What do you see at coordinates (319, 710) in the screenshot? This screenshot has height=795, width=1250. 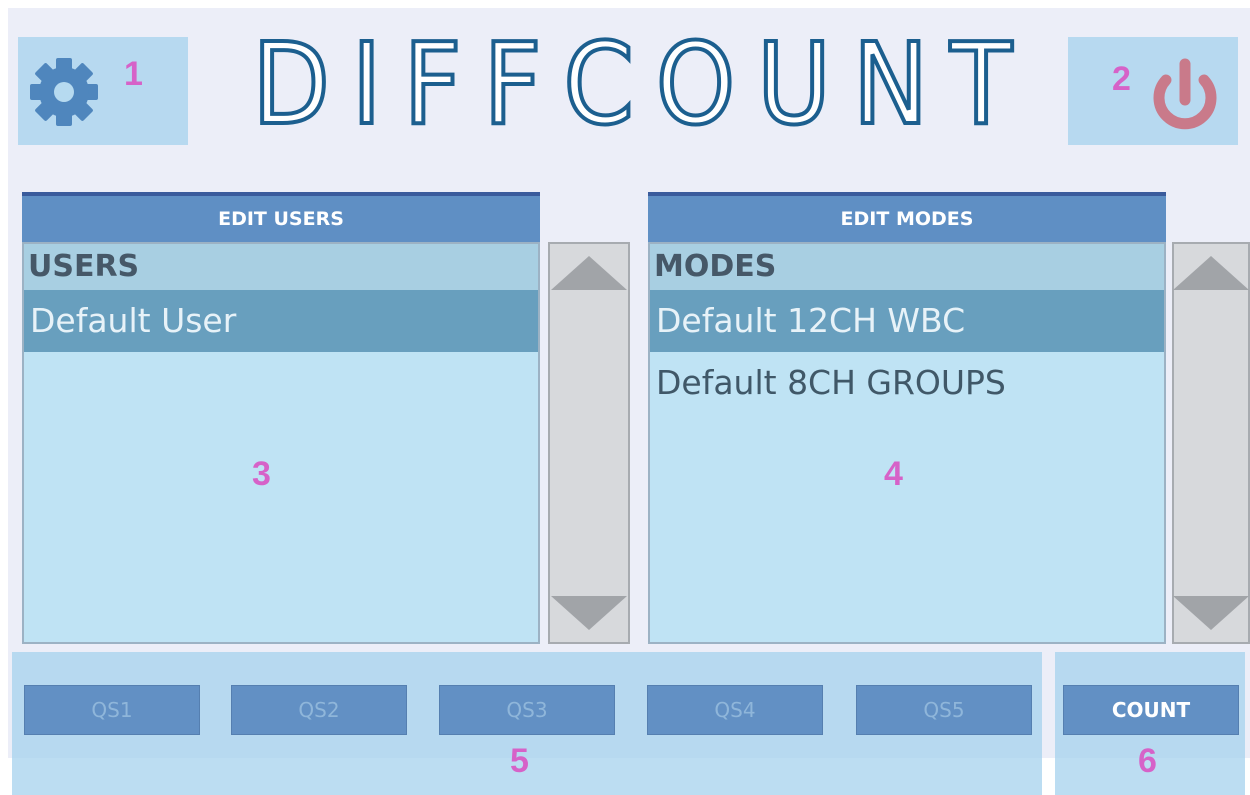 I see `qs2-button: QS2` at bounding box center [319, 710].